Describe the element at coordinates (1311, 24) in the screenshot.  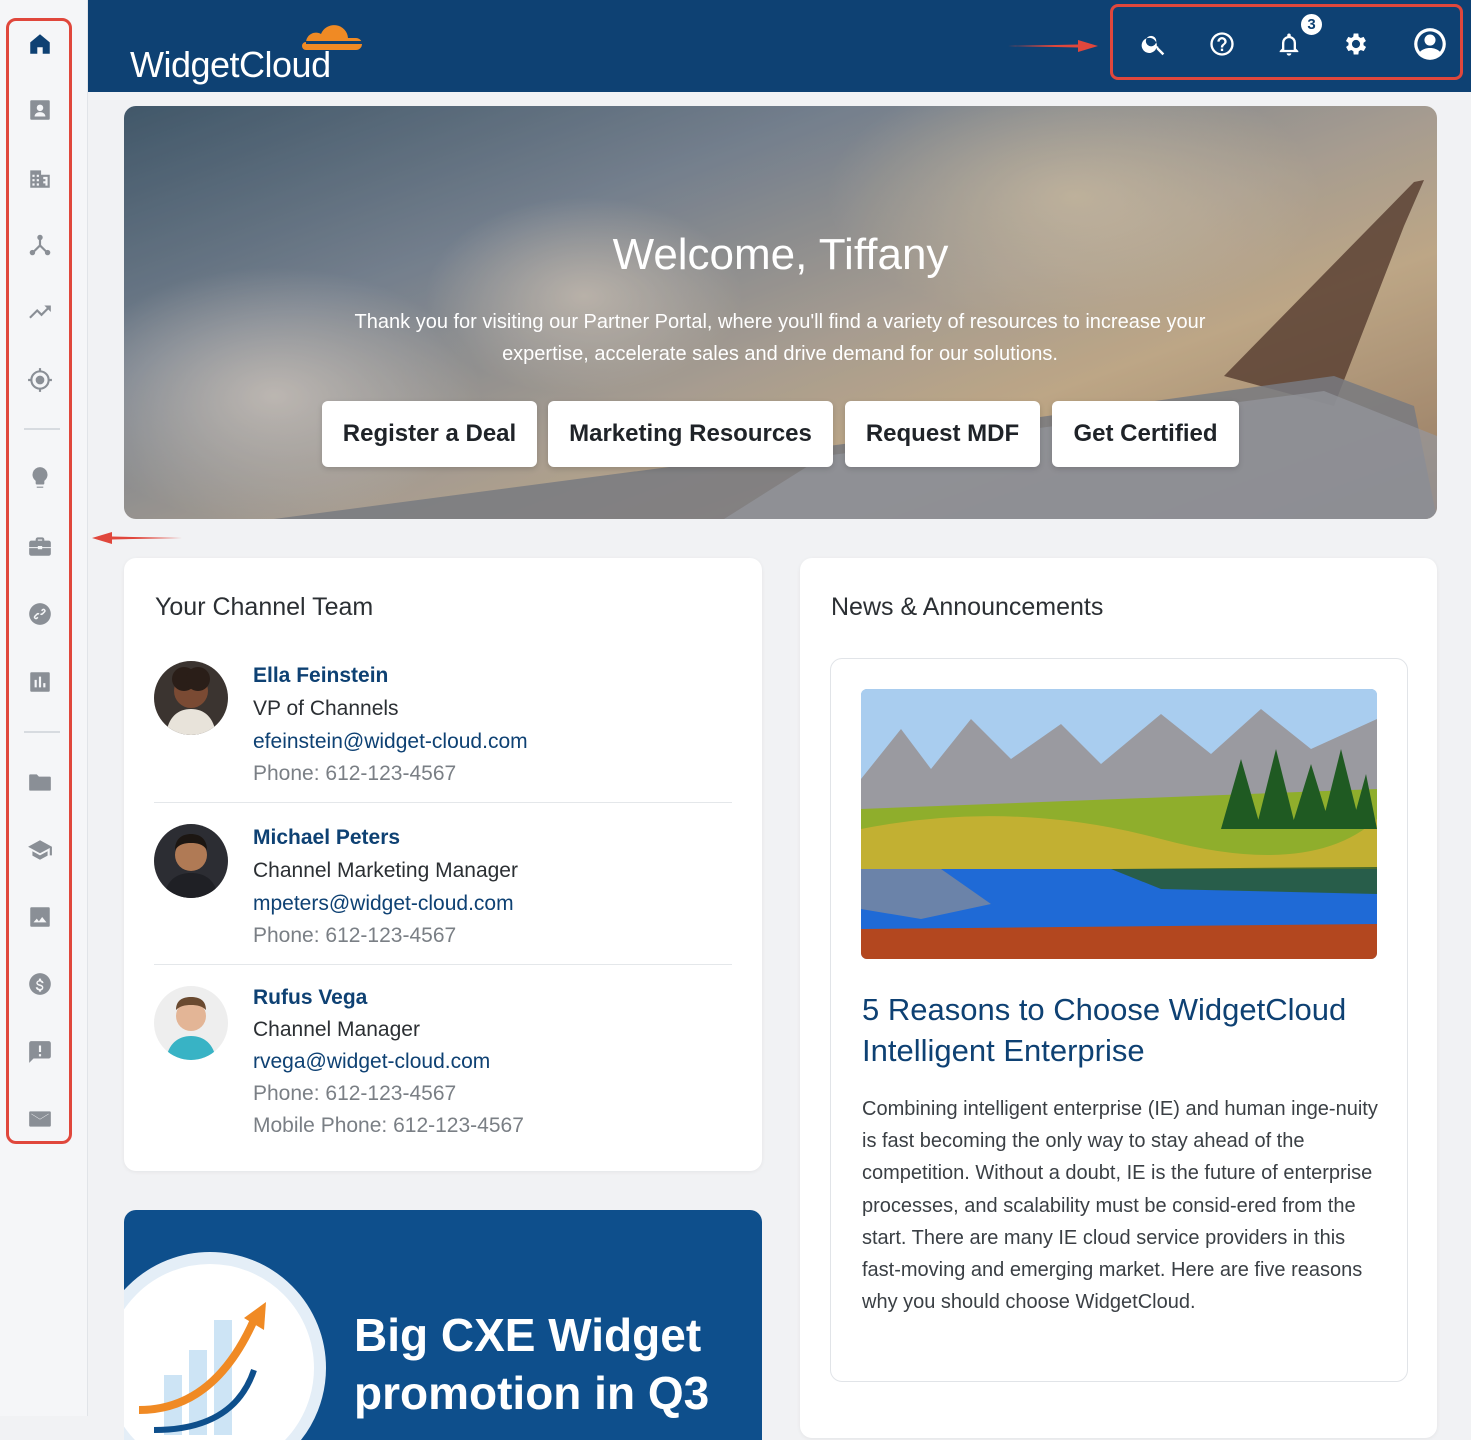
I see `notification-count-badge: 3` at that location.